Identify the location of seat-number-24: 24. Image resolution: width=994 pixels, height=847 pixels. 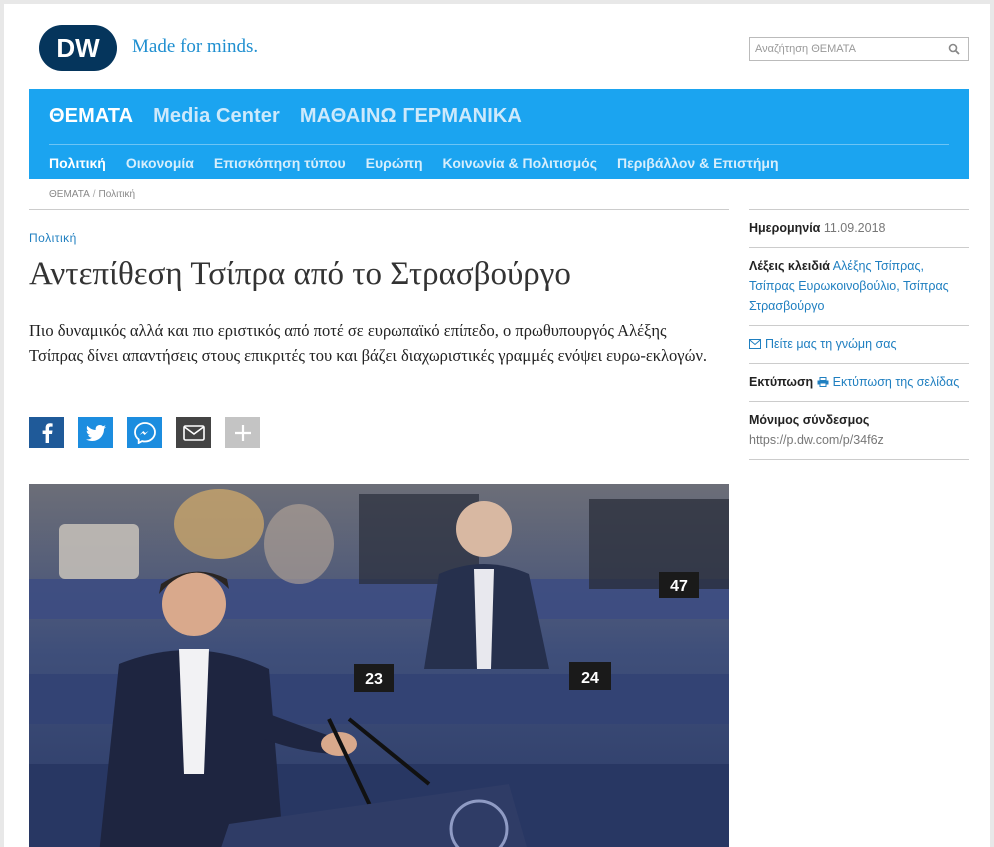
(590, 678).